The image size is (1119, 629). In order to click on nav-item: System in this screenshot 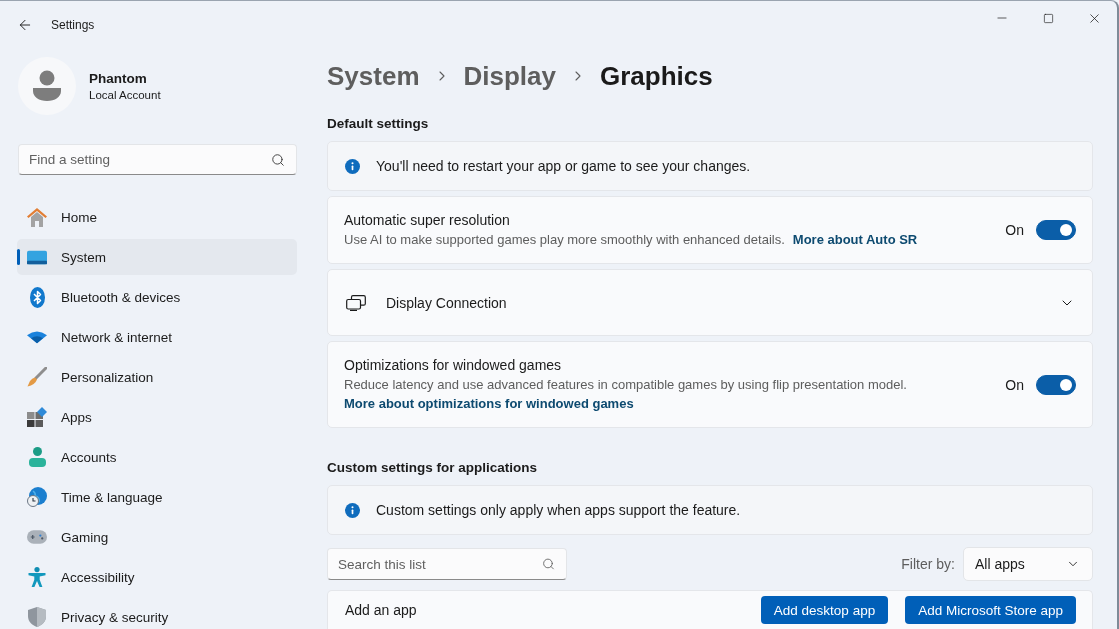, I will do `click(157, 257)`.